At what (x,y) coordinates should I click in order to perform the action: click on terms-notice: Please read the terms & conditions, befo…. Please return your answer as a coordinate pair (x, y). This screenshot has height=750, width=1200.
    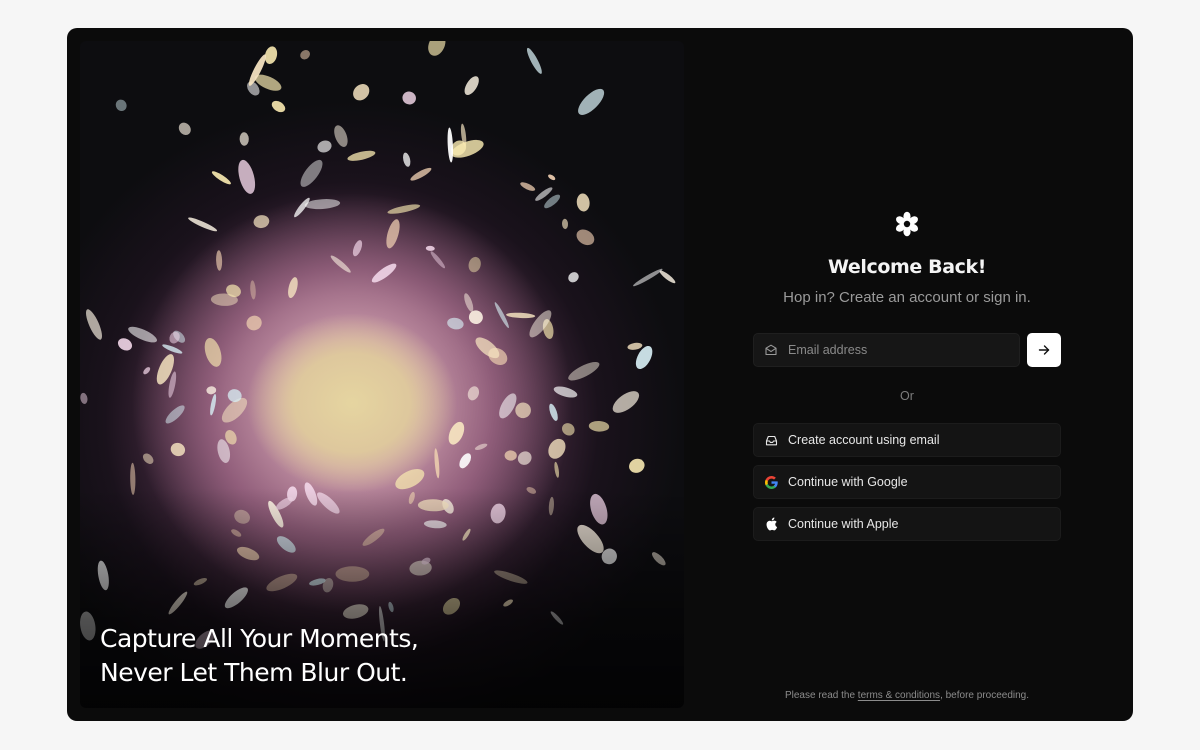
    Looking at the image, I should click on (907, 695).